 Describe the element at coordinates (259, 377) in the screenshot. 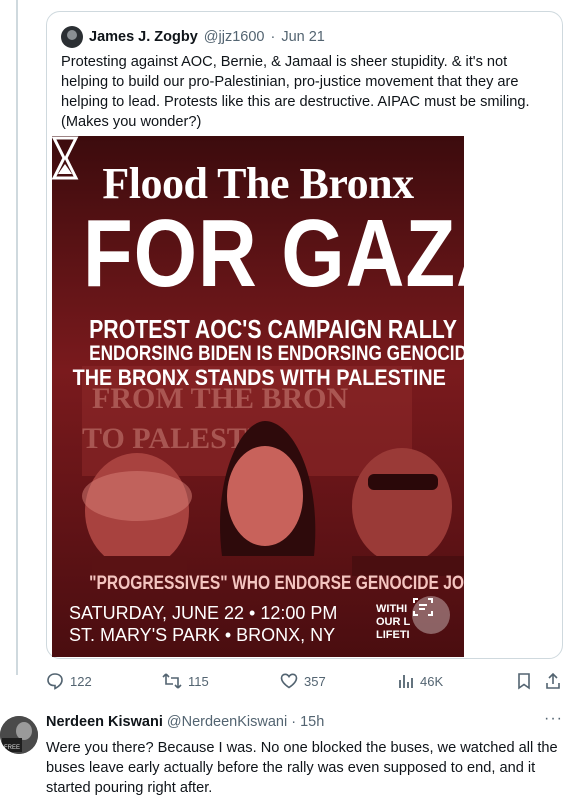

I see `poster-line3: THE BRONX STANDS WITH PALESTINE` at that location.